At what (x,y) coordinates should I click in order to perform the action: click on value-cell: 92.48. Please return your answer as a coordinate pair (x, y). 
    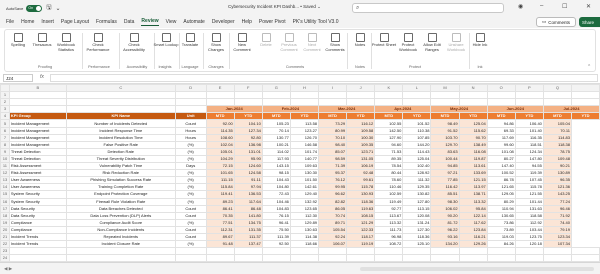
    Looking at the image, I should click on (361, 173).